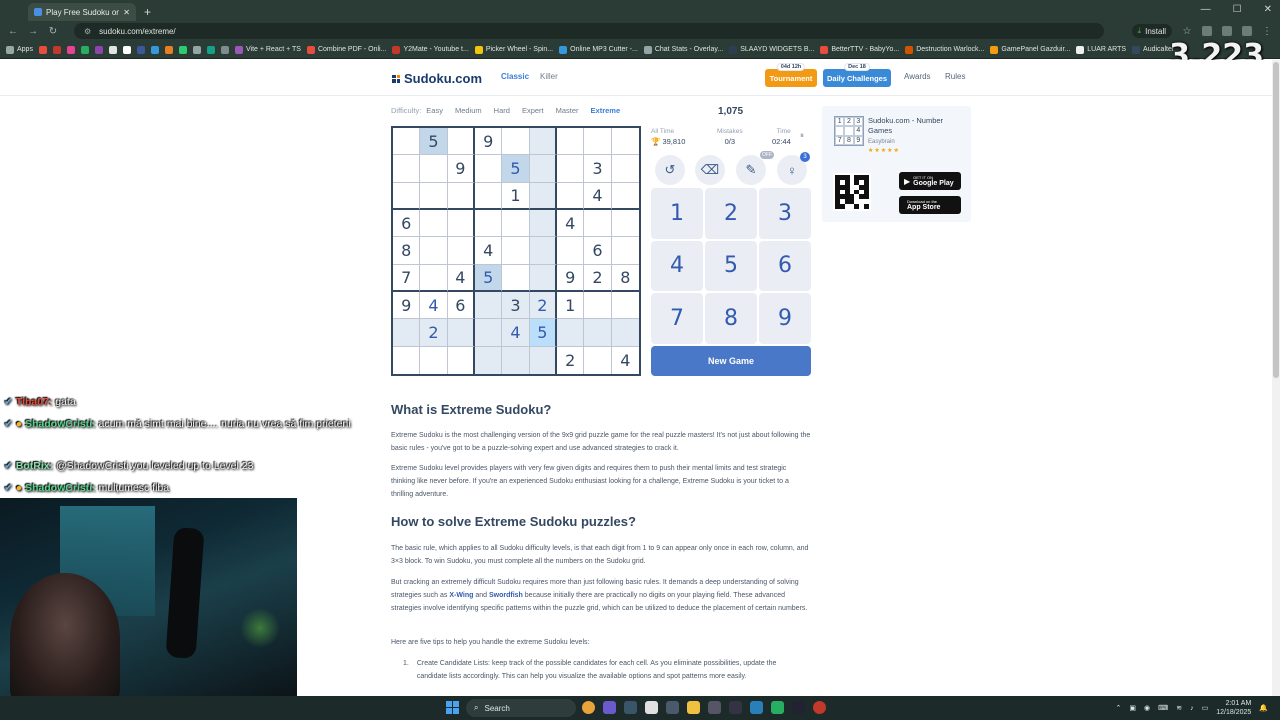  I want to click on sudoku-cell: 7, so click(407, 278).